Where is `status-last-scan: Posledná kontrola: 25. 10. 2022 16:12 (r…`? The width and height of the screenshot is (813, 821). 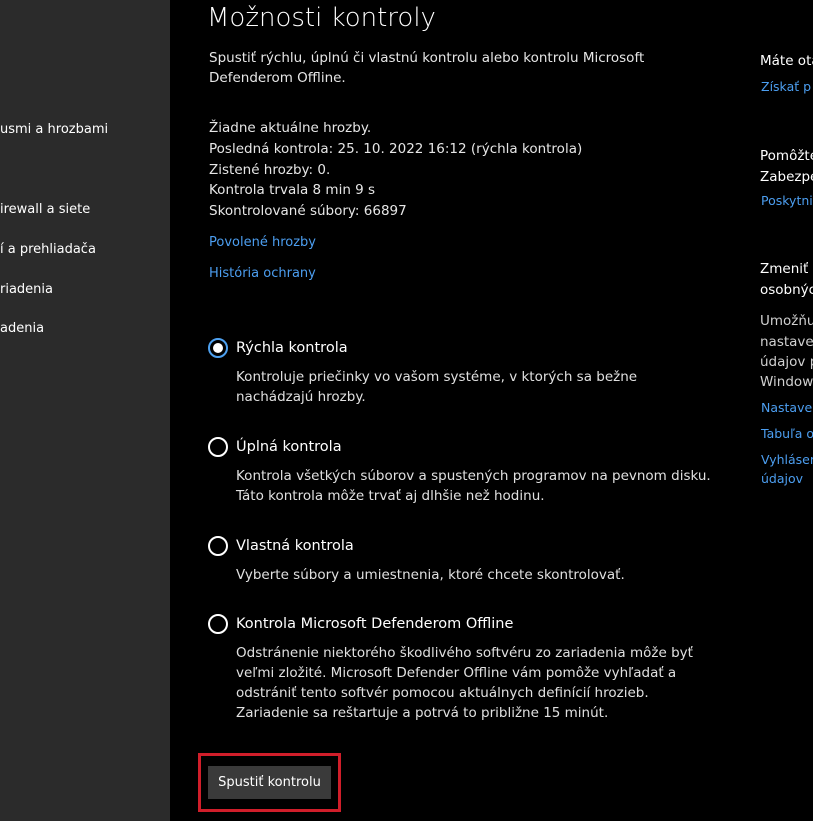
status-last-scan: Posledná kontrola: 25. 10. 2022 16:12 (r… is located at coordinates (396, 148).